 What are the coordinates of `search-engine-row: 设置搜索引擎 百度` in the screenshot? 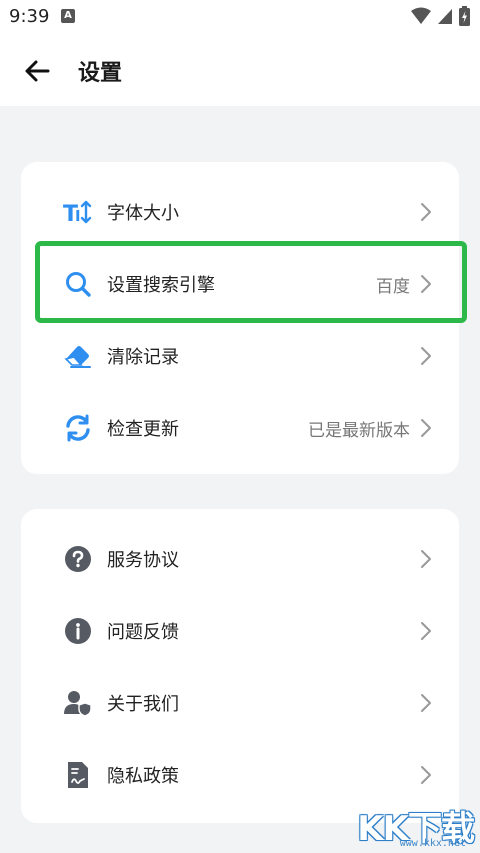 It's located at (240, 284).